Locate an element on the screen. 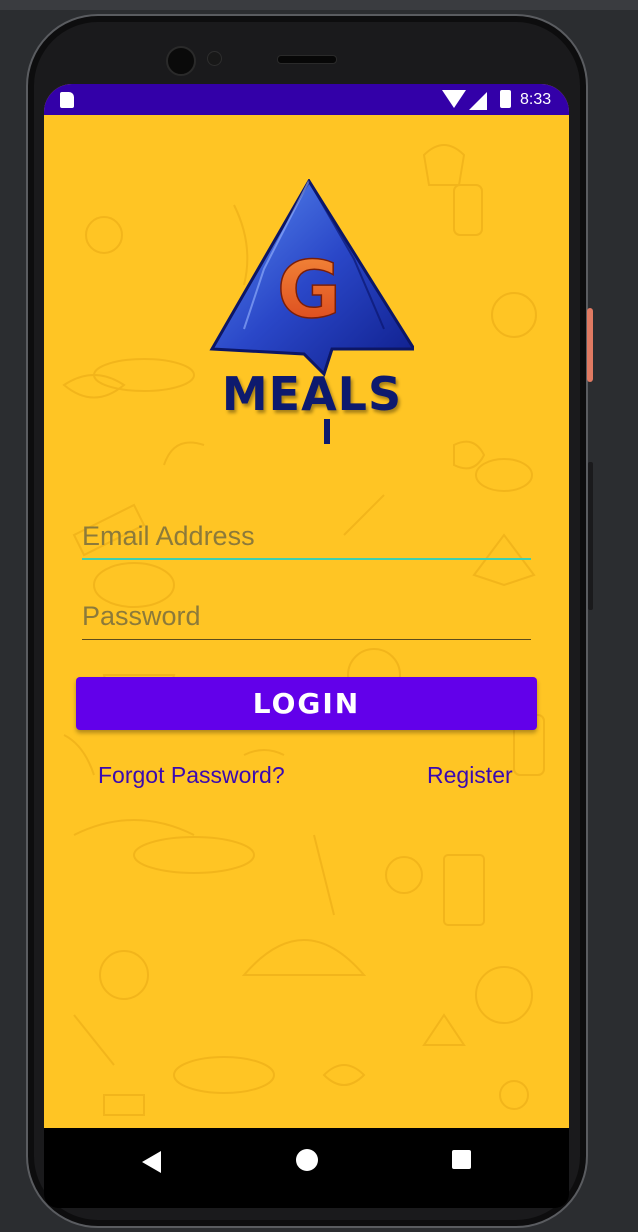  password-input is located at coordinates (306, 616).